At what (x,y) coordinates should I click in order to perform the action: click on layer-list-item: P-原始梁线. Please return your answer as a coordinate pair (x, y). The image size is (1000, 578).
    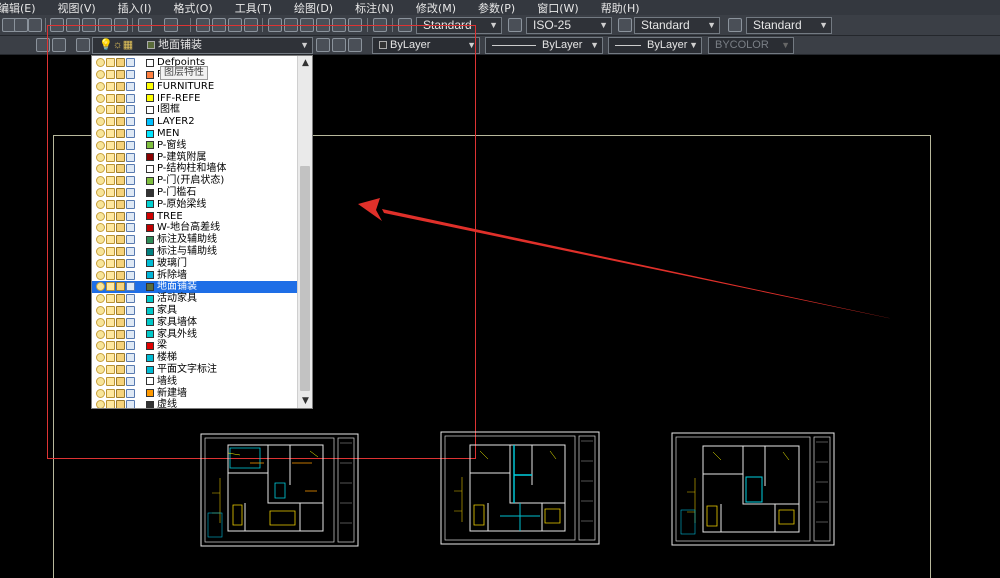
    Looking at the image, I should click on (195, 205).